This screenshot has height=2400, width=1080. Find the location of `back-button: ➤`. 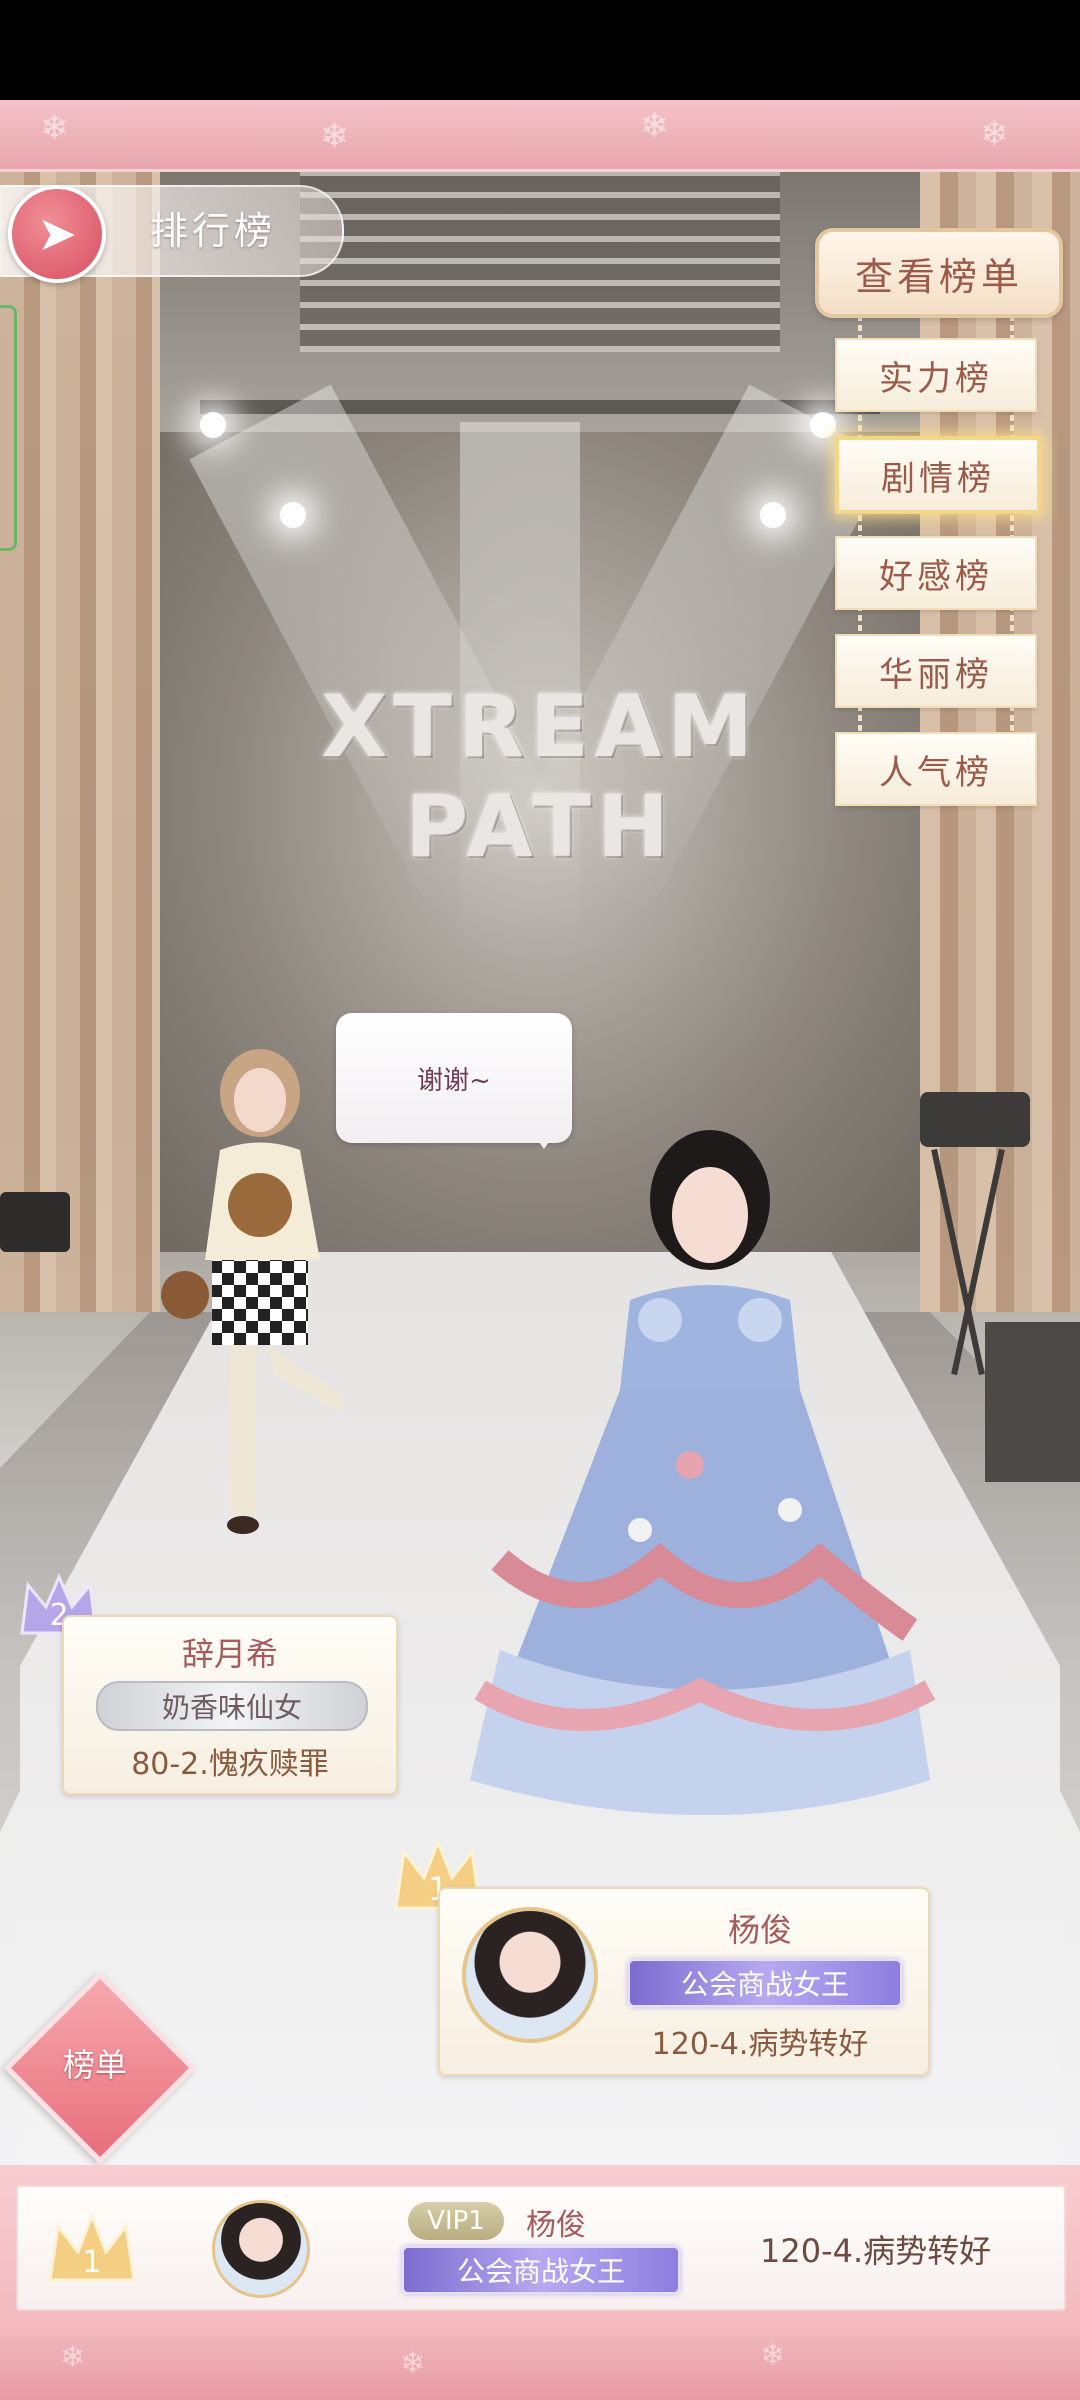

back-button: ➤ is located at coordinates (57, 234).